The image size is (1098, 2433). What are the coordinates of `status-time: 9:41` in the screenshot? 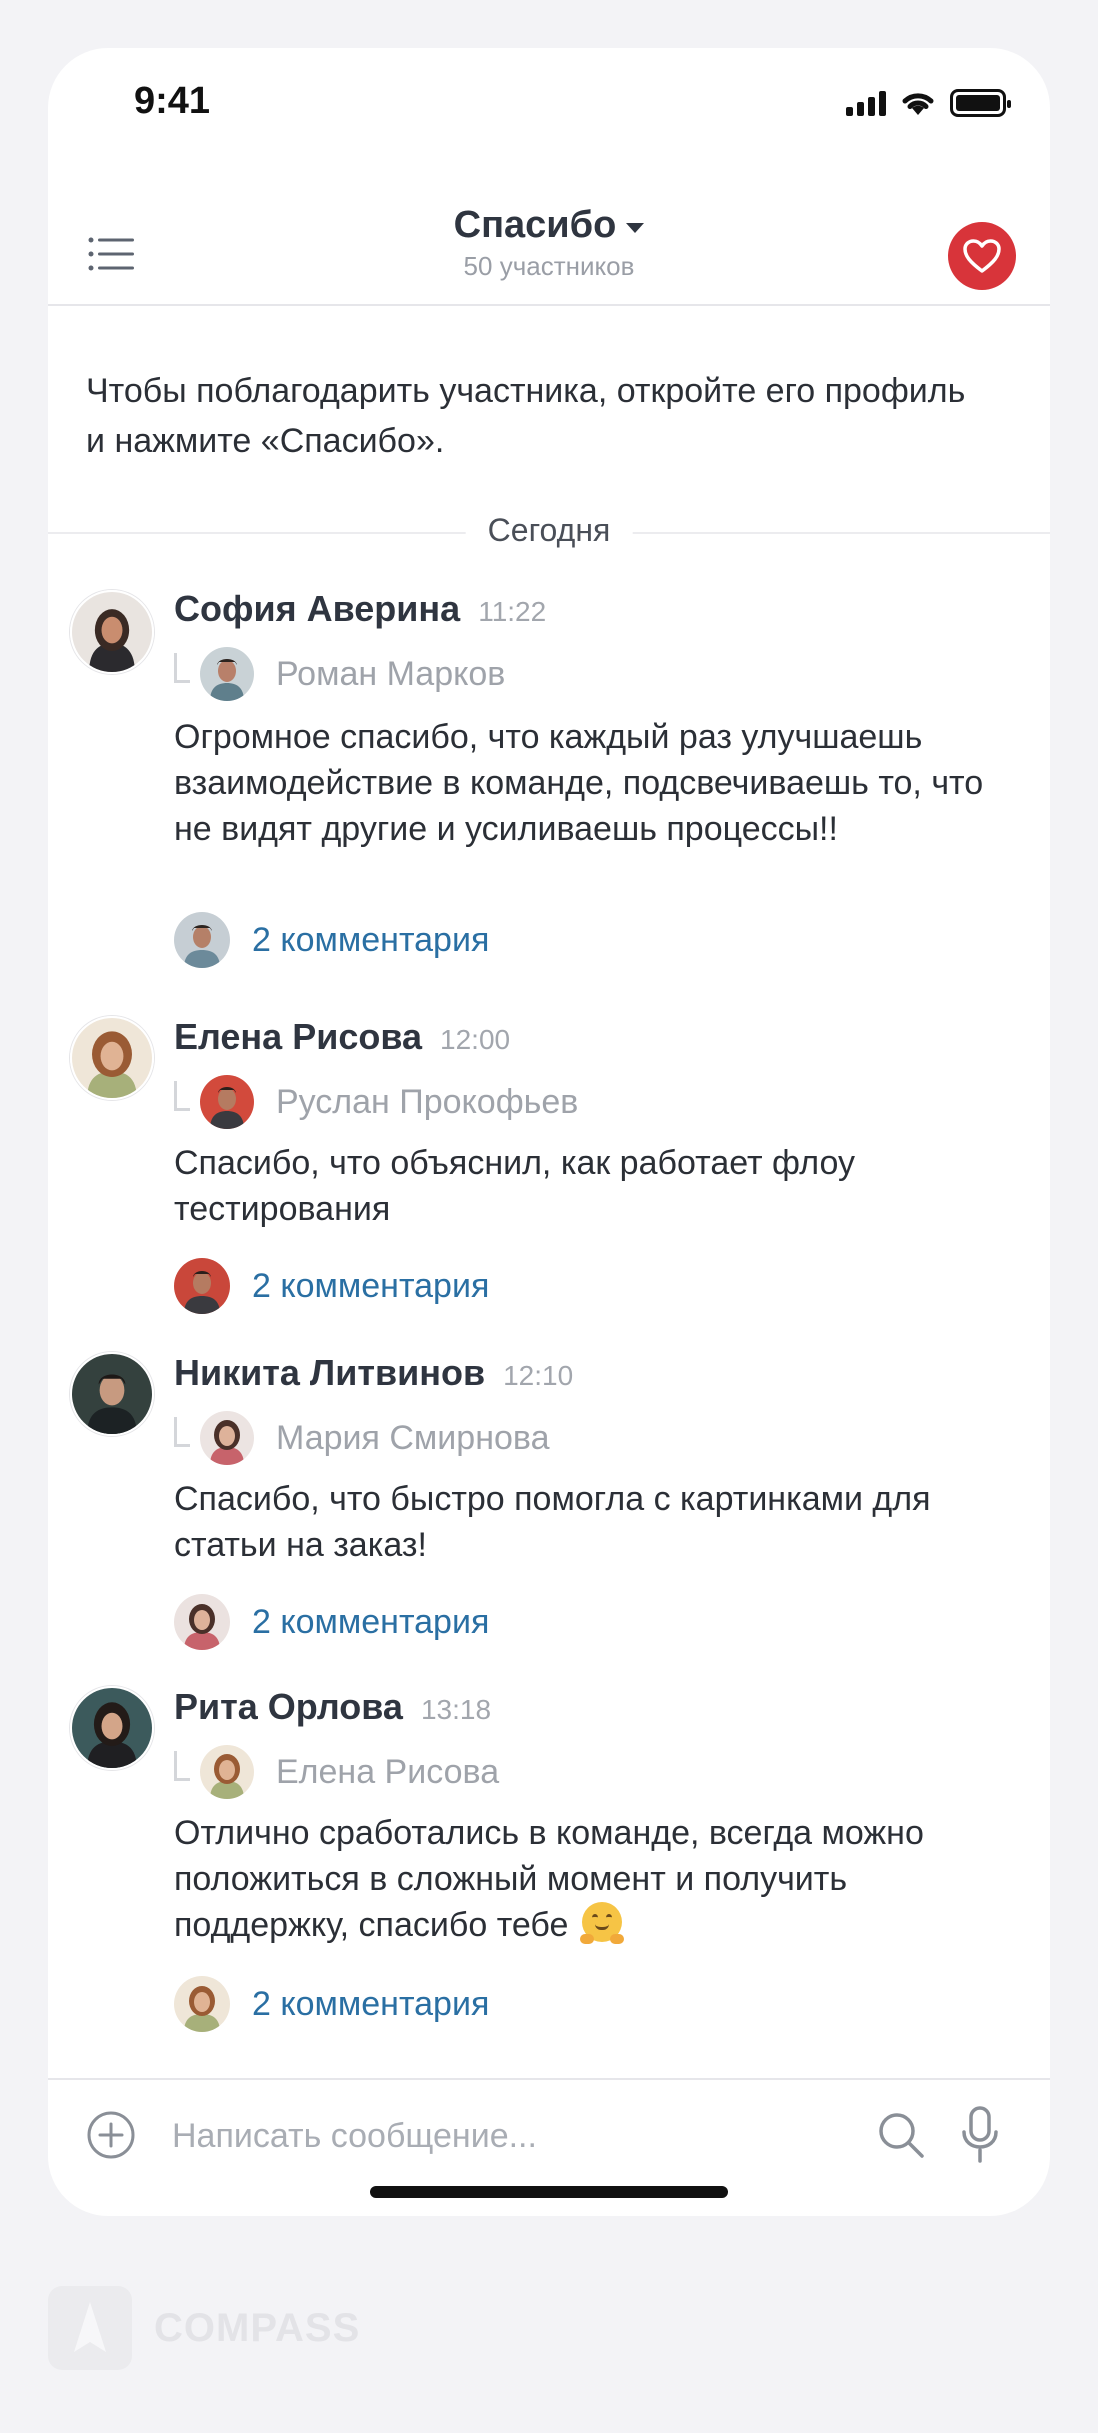 It's located at (172, 101).